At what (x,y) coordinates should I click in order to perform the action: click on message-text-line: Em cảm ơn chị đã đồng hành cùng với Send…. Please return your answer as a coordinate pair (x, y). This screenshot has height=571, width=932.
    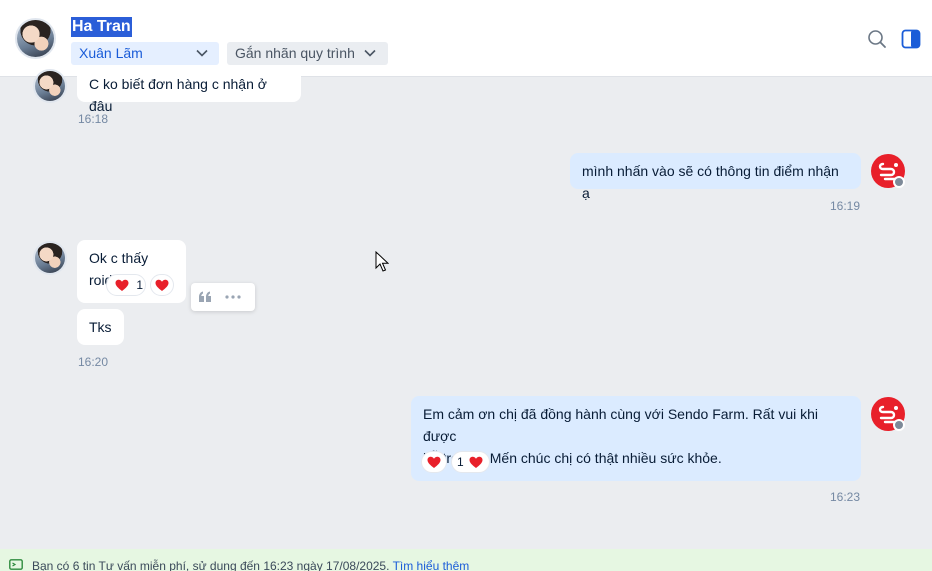
    Looking at the image, I should click on (621, 425).